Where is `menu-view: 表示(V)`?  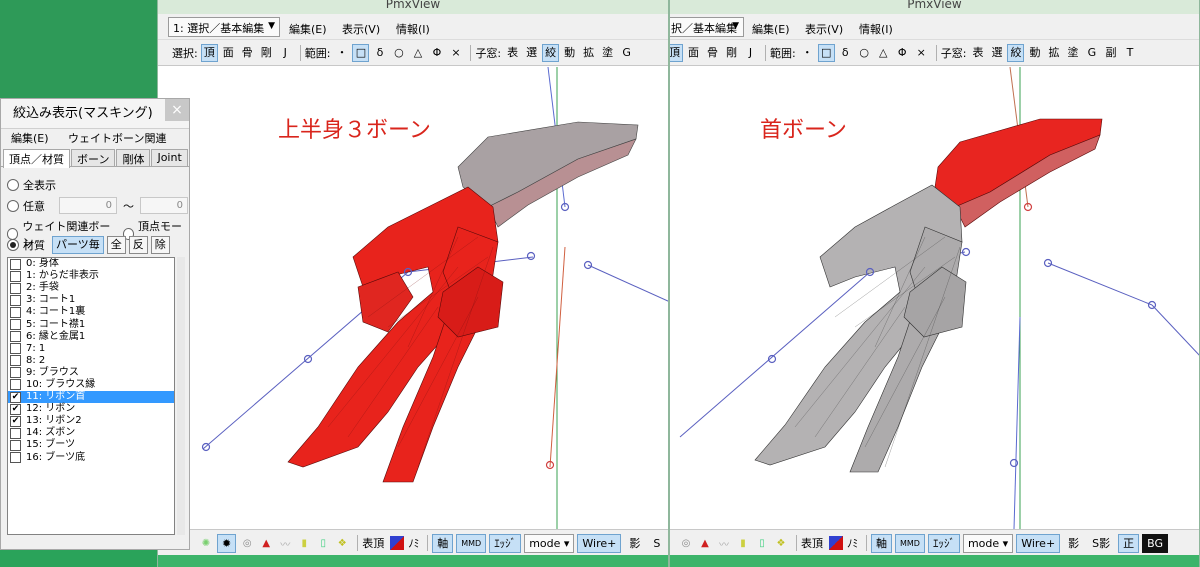
menu-view: 表示(V) is located at coordinates (361, 29).